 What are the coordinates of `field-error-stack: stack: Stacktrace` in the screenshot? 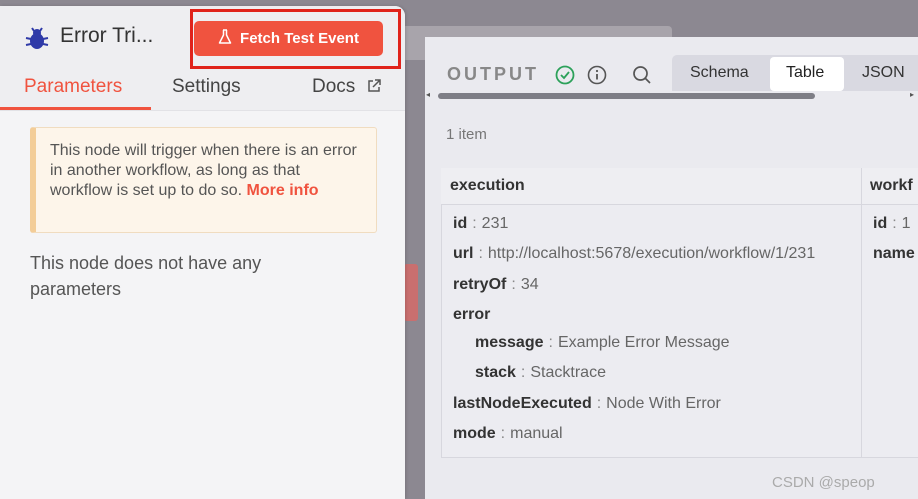 It's located at (540, 373).